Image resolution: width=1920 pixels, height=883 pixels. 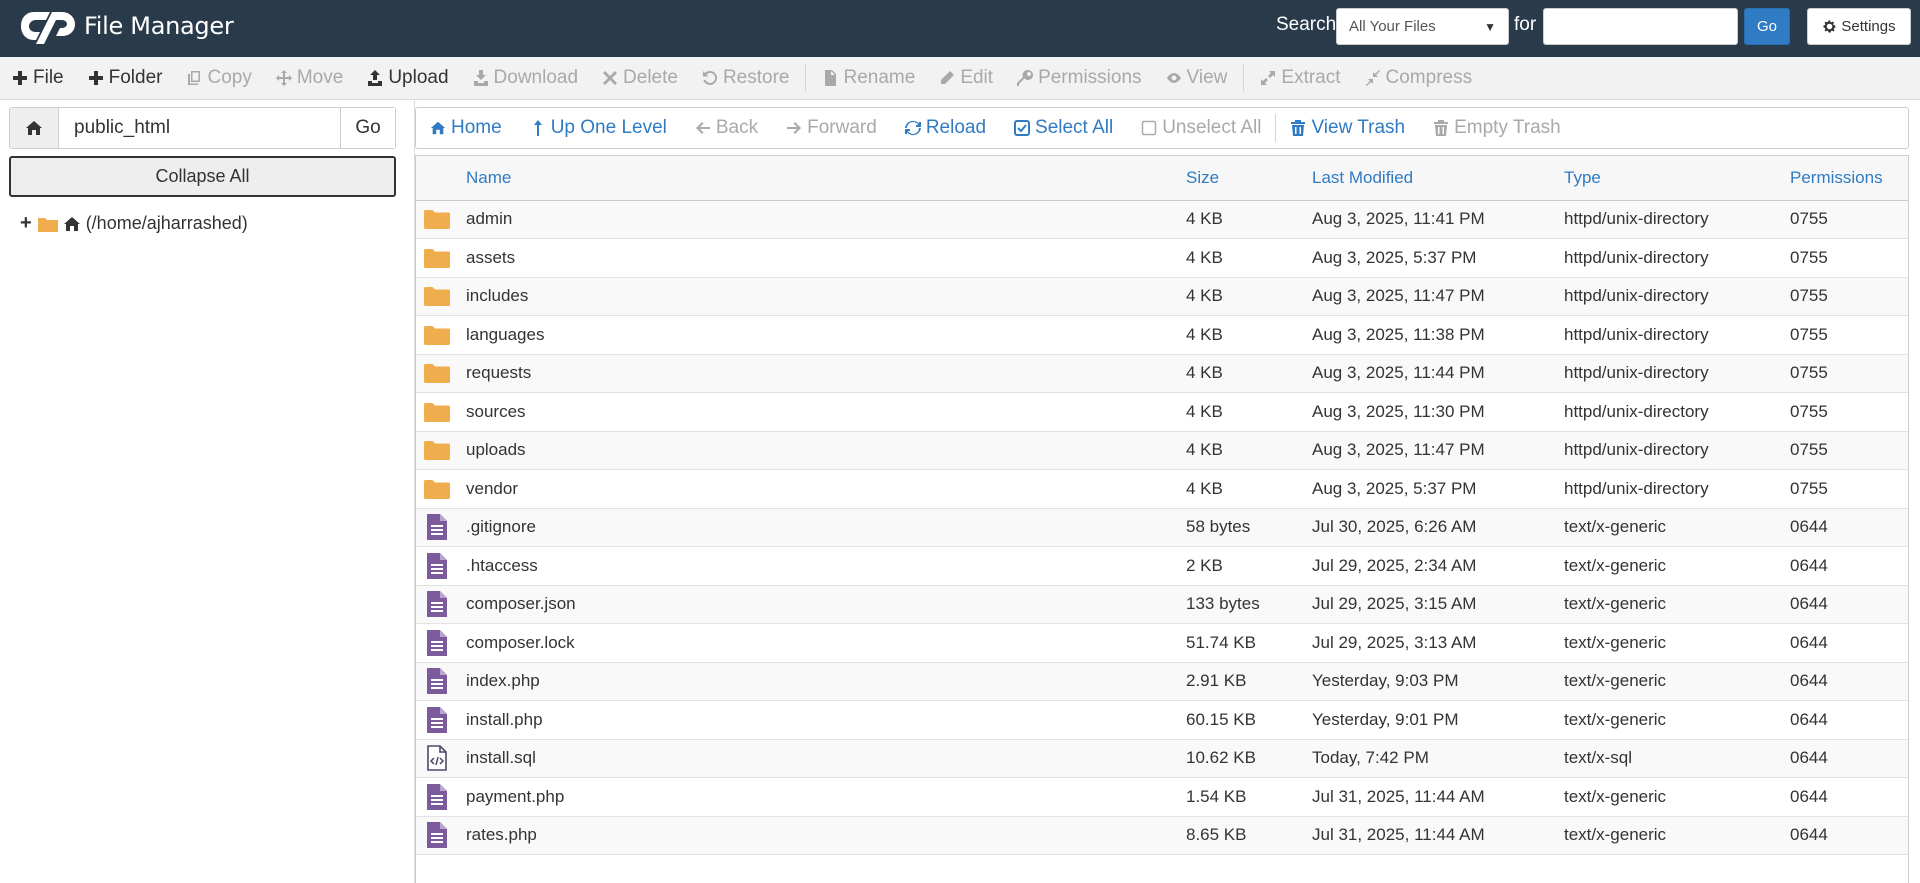 I want to click on column-header-name: Name, so click(x=826, y=178).